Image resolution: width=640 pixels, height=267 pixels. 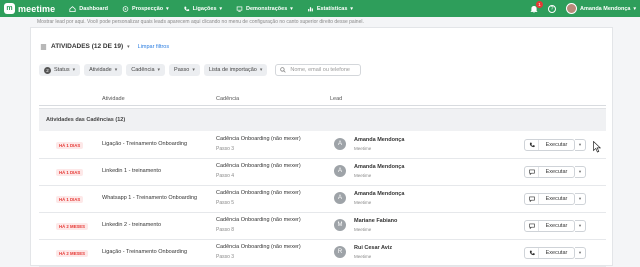 I want to click on group-label: Atividades das Cadências (12), so click(x=86, y=120).